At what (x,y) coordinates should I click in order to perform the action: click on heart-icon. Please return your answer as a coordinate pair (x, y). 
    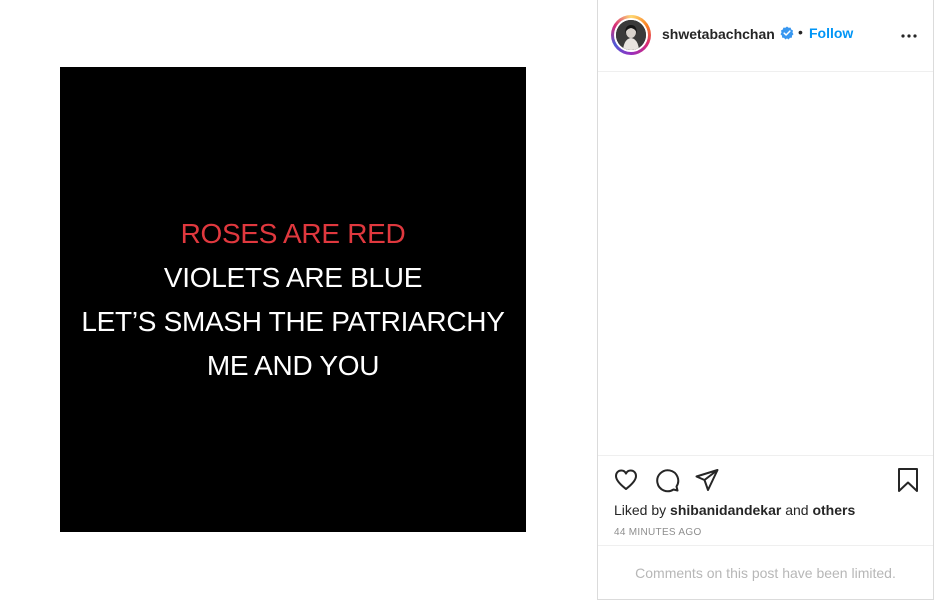
    Looking at the image, I should click on (626, 480).